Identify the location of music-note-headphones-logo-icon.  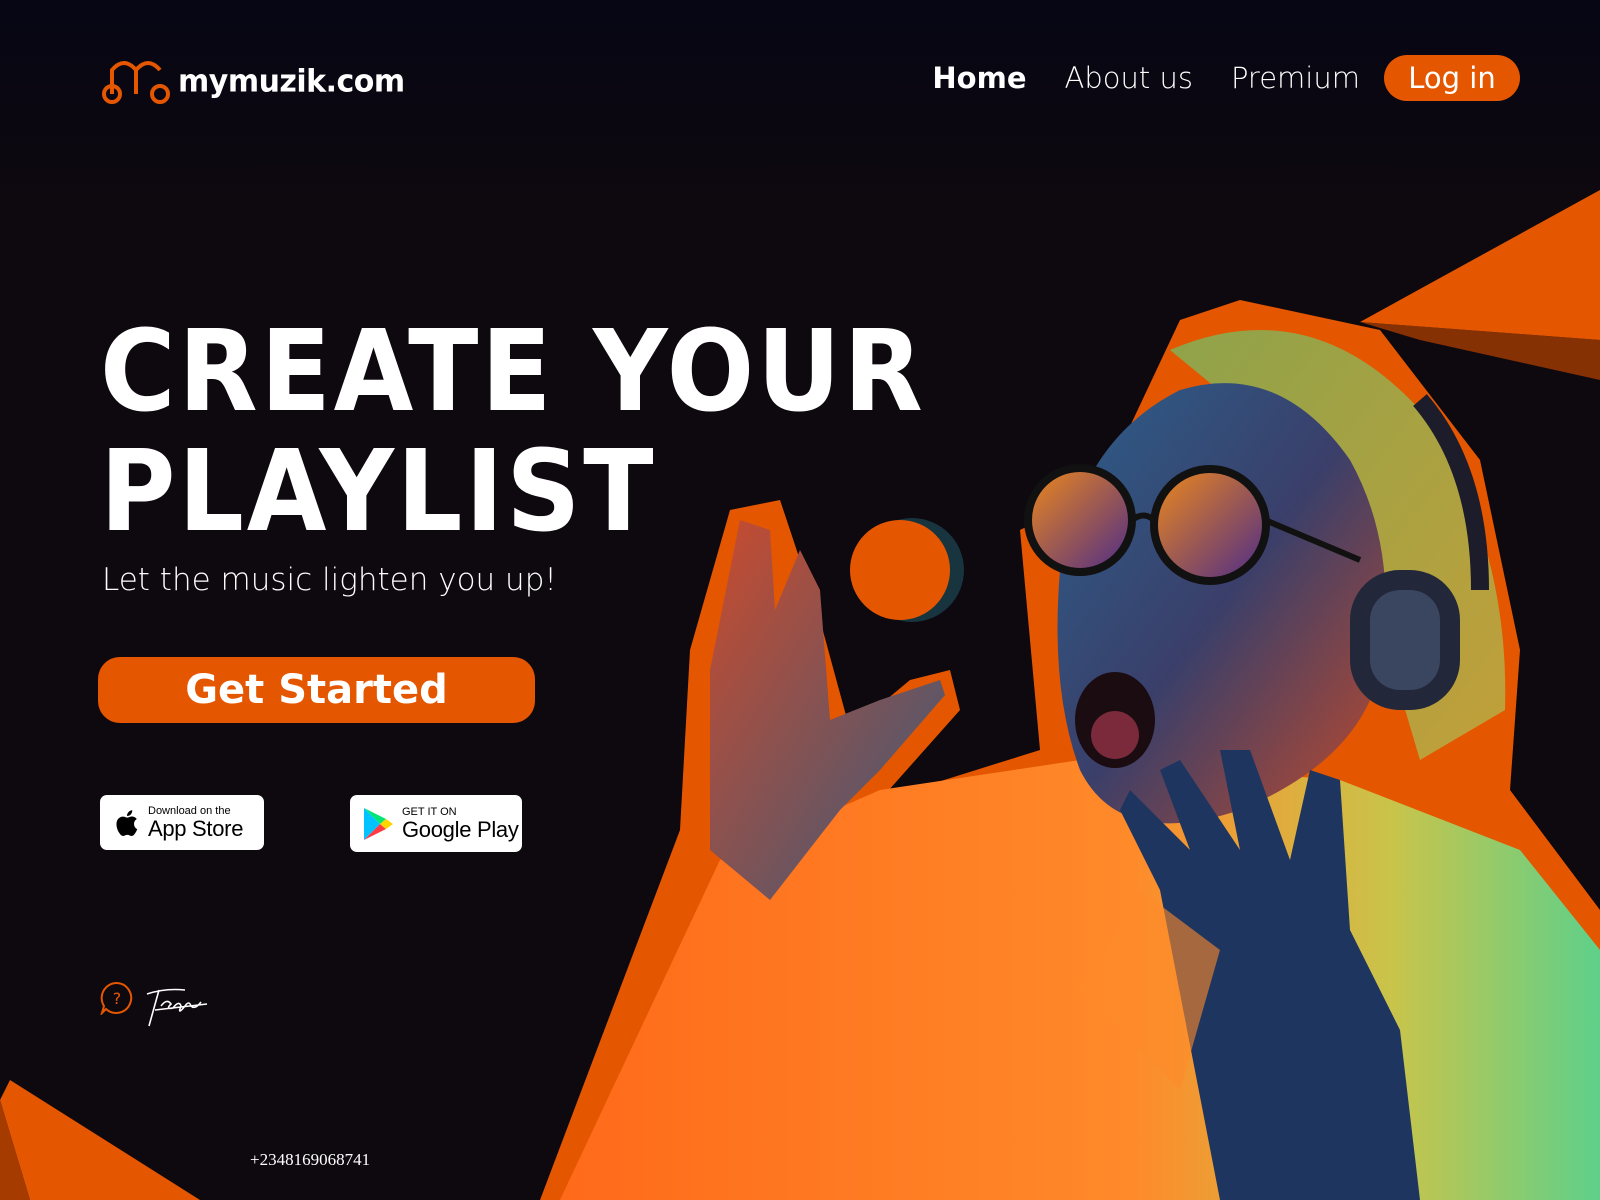
(136, 82).